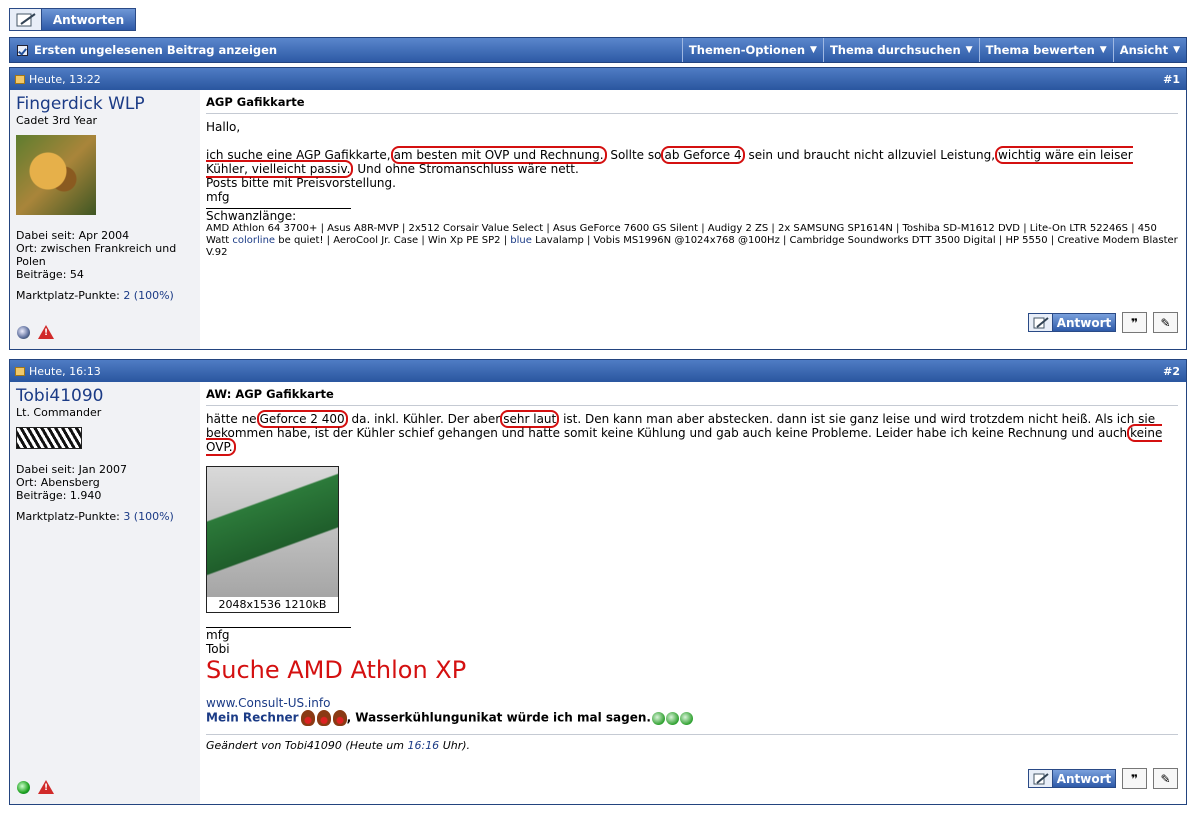 The height and width of the screenshot is (813, 1196). Describe the element at coordinates (88, 19) in the screenshot. I see `reply-button-label: Antworten` at that location.